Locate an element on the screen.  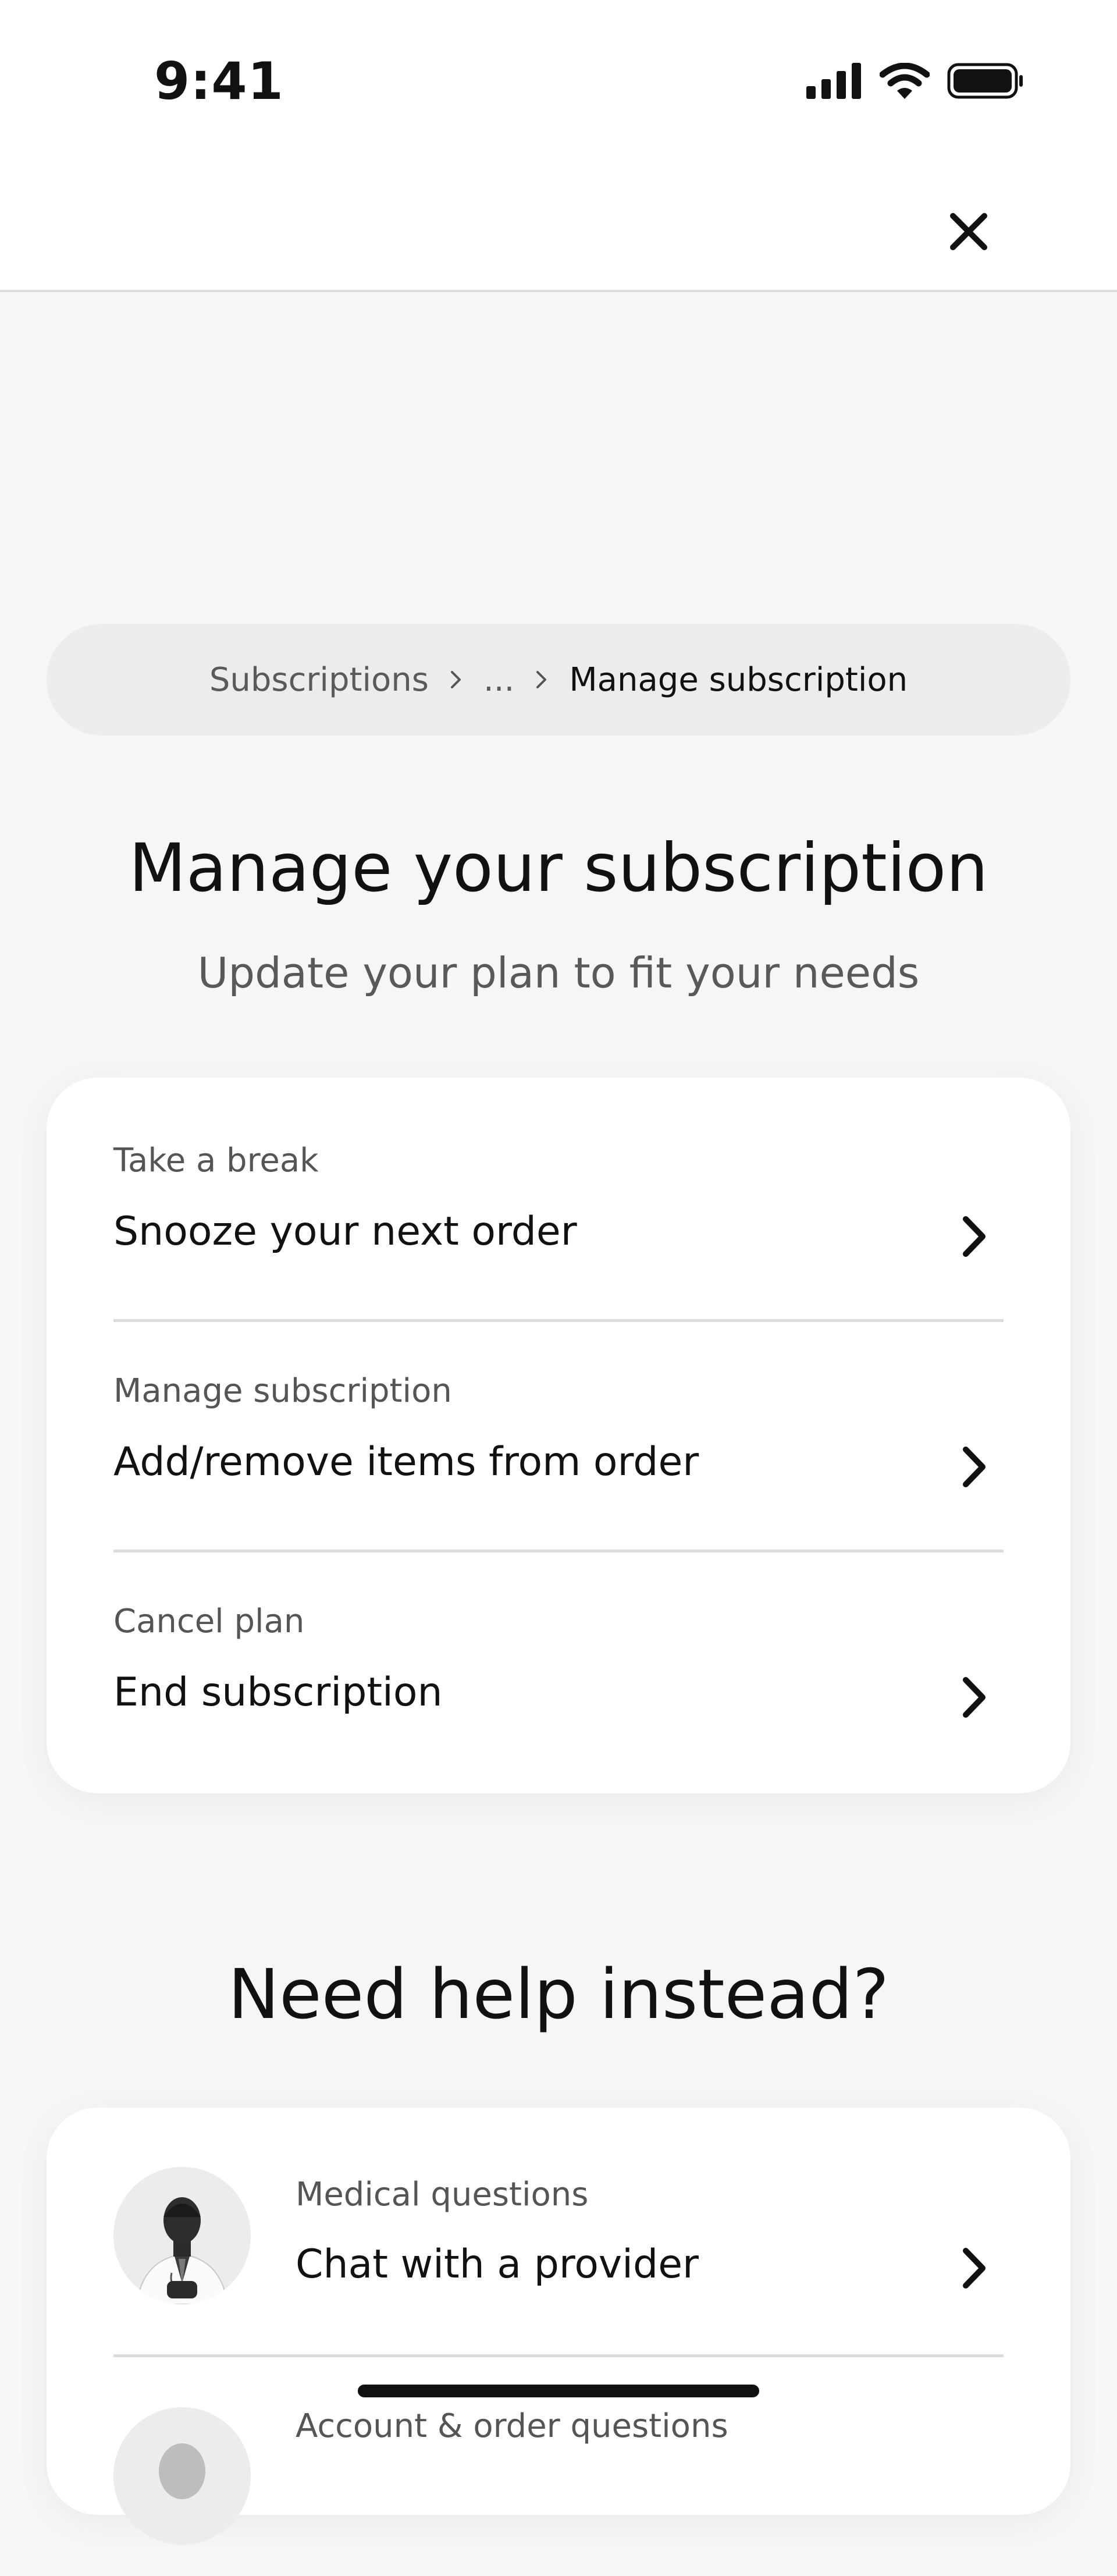
option-kicker: Take a break is located at coordinates (216, 1160).